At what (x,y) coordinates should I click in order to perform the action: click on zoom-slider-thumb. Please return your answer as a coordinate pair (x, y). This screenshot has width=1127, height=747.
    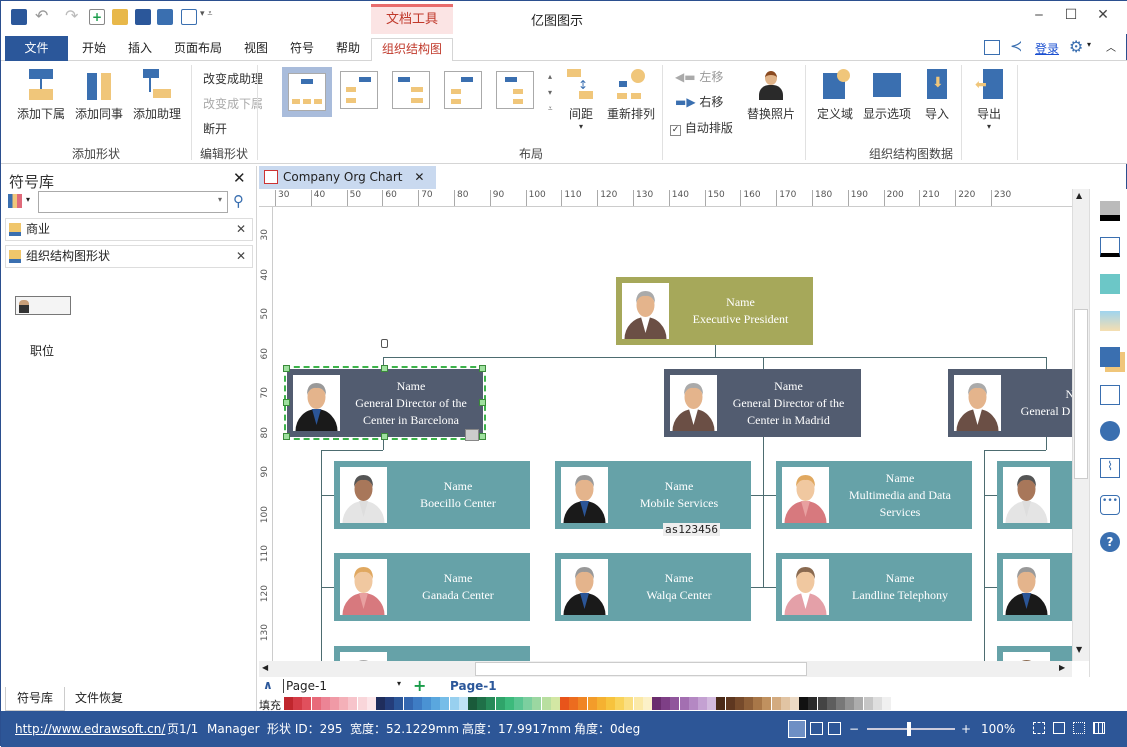
    Looking at the image, I should click on (909, 729).